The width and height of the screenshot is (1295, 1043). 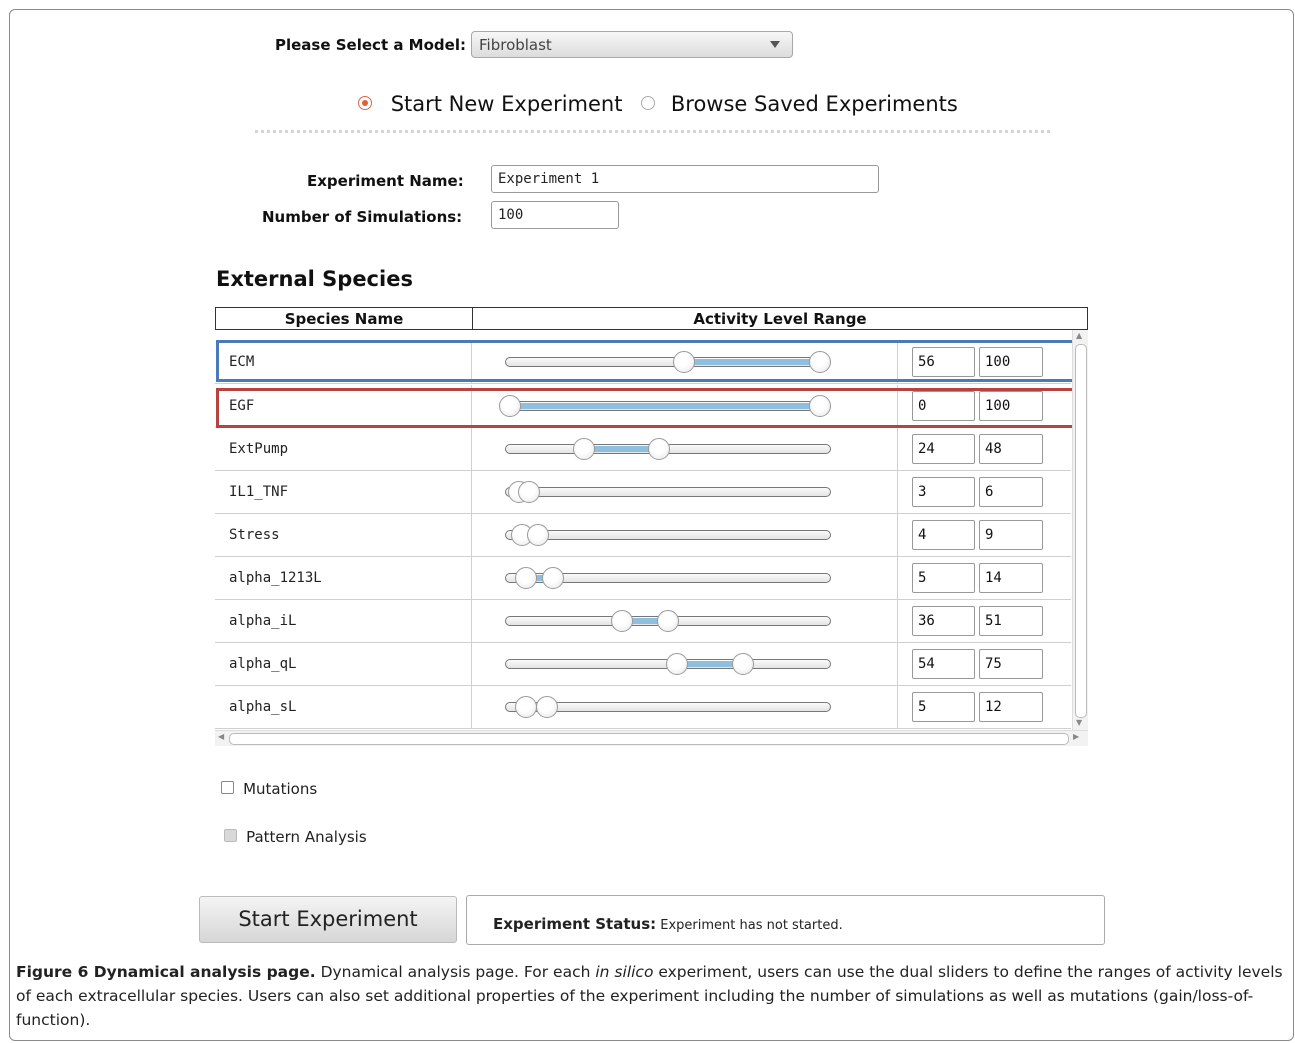 What do you see at coordinates (685, 179) in the screenshot?
I see `experiment-name-input: Experiment 1` at bounding box center [685, 179].